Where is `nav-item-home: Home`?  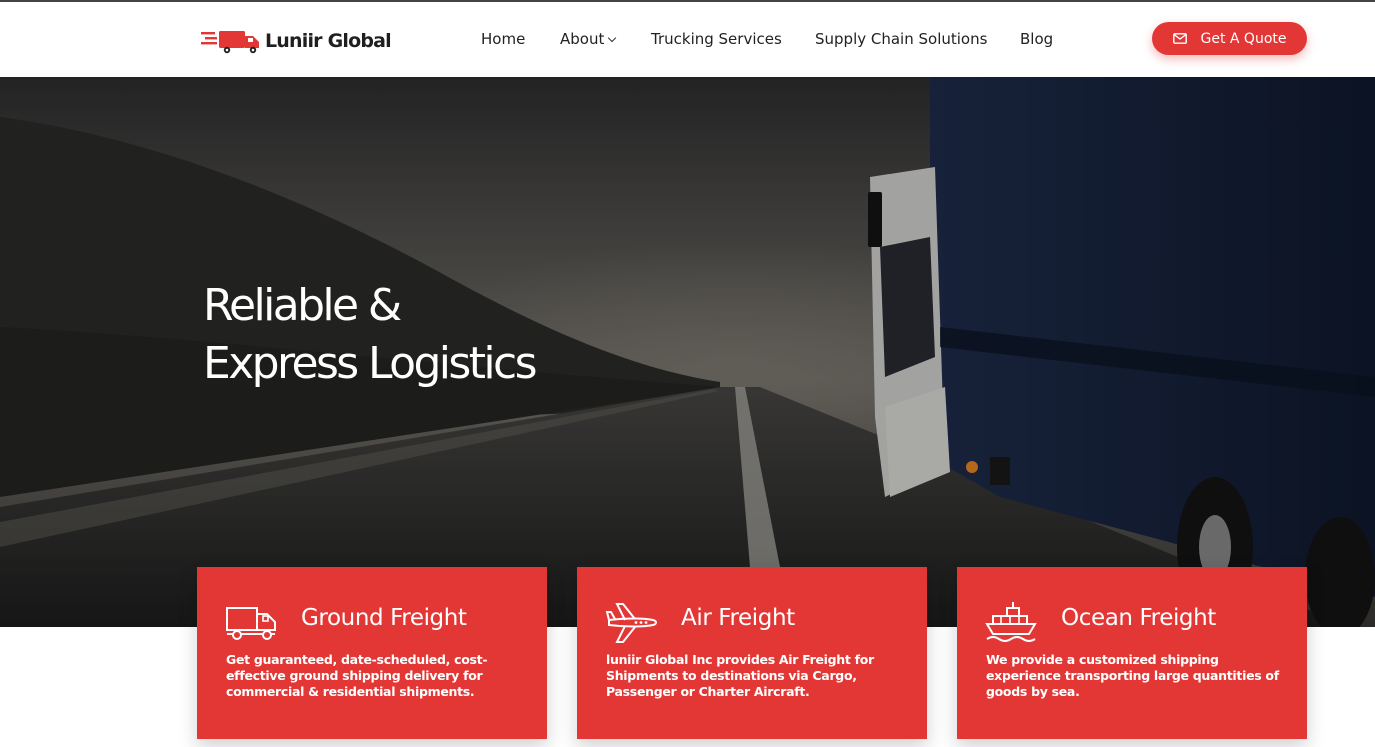 nav-item-home: Home is located at coordinates (503, 39).